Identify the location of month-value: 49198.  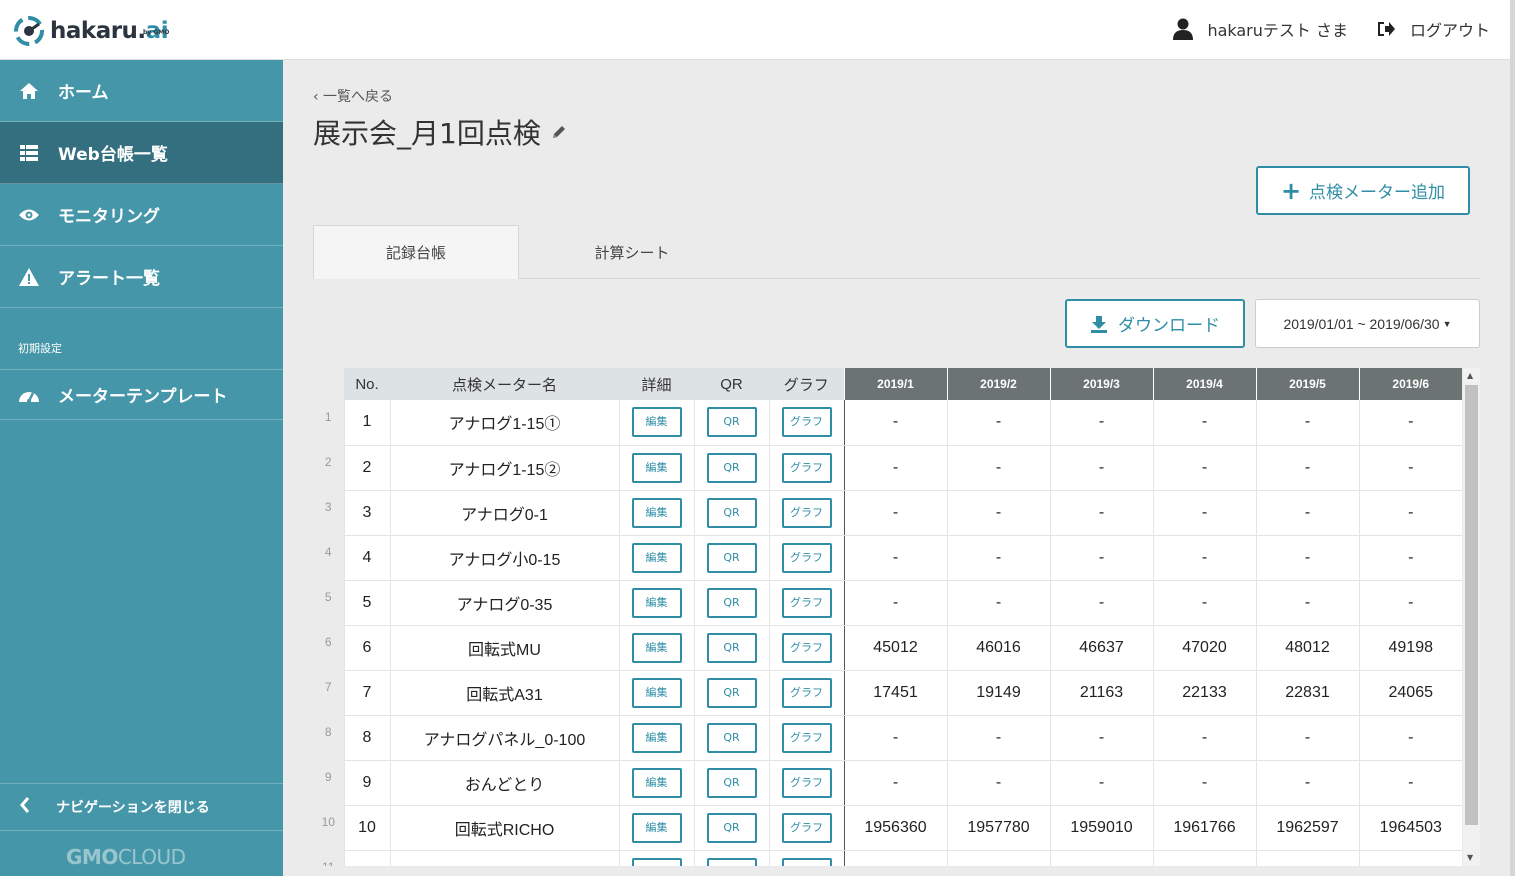
(1410, 648).